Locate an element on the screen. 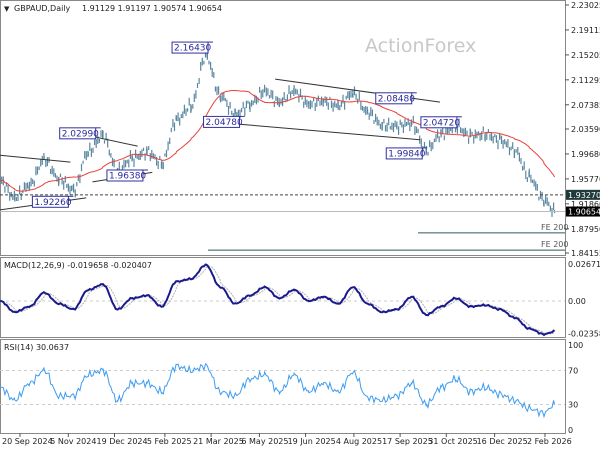 This screenshot has height=454, width=600. price-annotation-label: 2.02990 is located at coordinates (80, 134).